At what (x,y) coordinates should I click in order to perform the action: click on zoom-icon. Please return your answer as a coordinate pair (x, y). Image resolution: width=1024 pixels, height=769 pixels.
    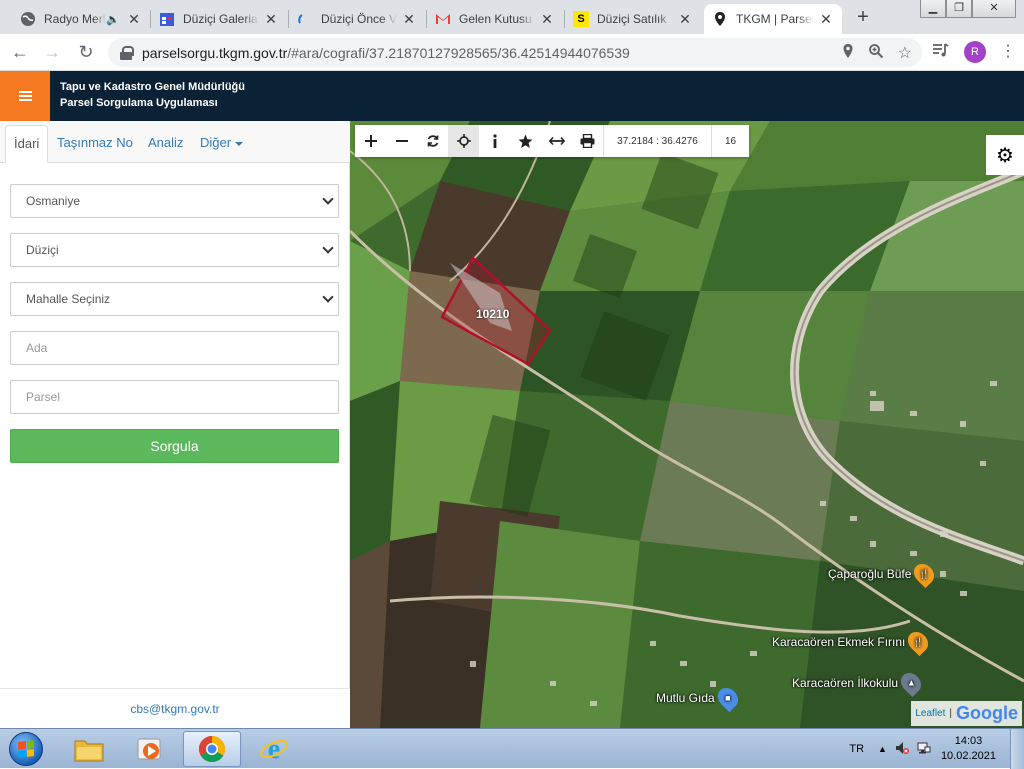
    Looking at the image, I should click on (876, 53).